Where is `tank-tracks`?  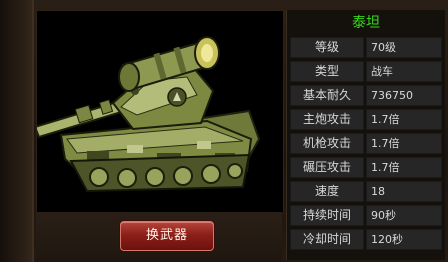
tank-tracks is located at coordinates (160, 173).